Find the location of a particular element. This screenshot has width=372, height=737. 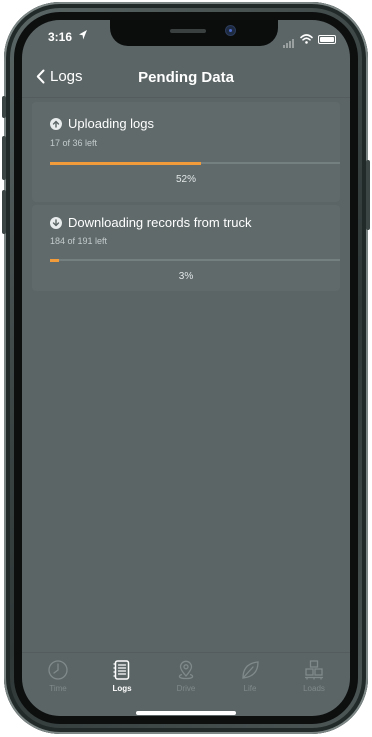

transfer-remaining: 184 of 191 left is located at coordinates (79, 241).